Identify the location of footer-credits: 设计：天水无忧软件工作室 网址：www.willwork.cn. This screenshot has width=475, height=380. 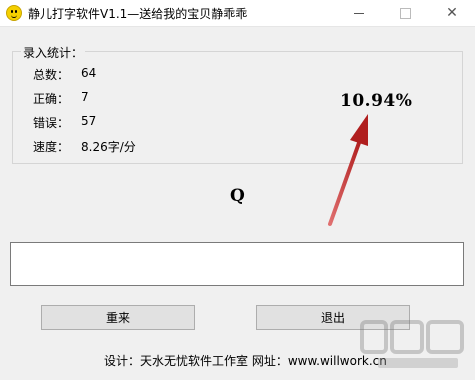
(245, 361).